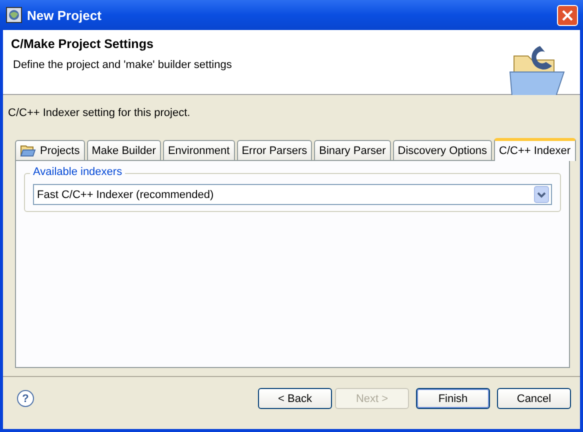 The width and height of the screenshot is (583, 432). I want to click on dialog-button: Cancel, so click(534, 398).